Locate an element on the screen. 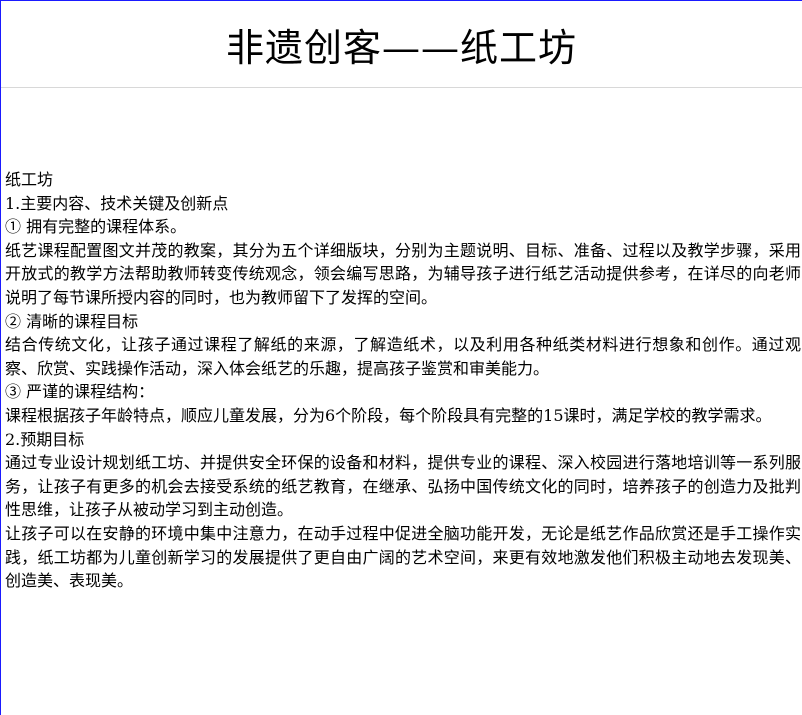 The image size is (802, 715). subsection-heading: ② 清晰的课程目标 is located at coordinates (72, 321).